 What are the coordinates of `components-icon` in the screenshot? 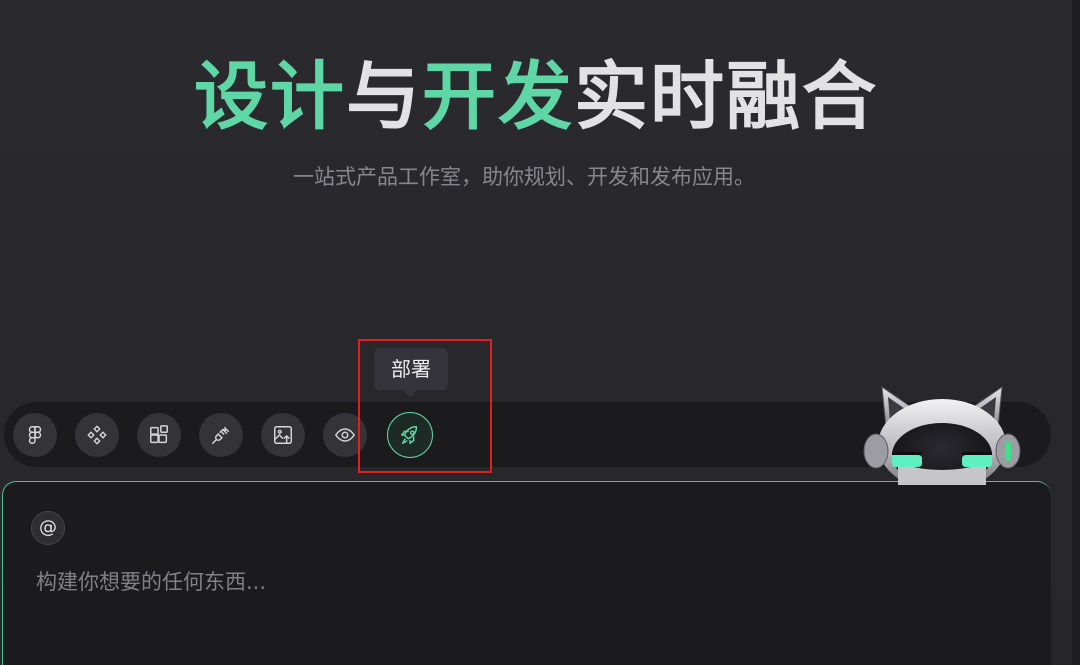 It's located at (97, 435).